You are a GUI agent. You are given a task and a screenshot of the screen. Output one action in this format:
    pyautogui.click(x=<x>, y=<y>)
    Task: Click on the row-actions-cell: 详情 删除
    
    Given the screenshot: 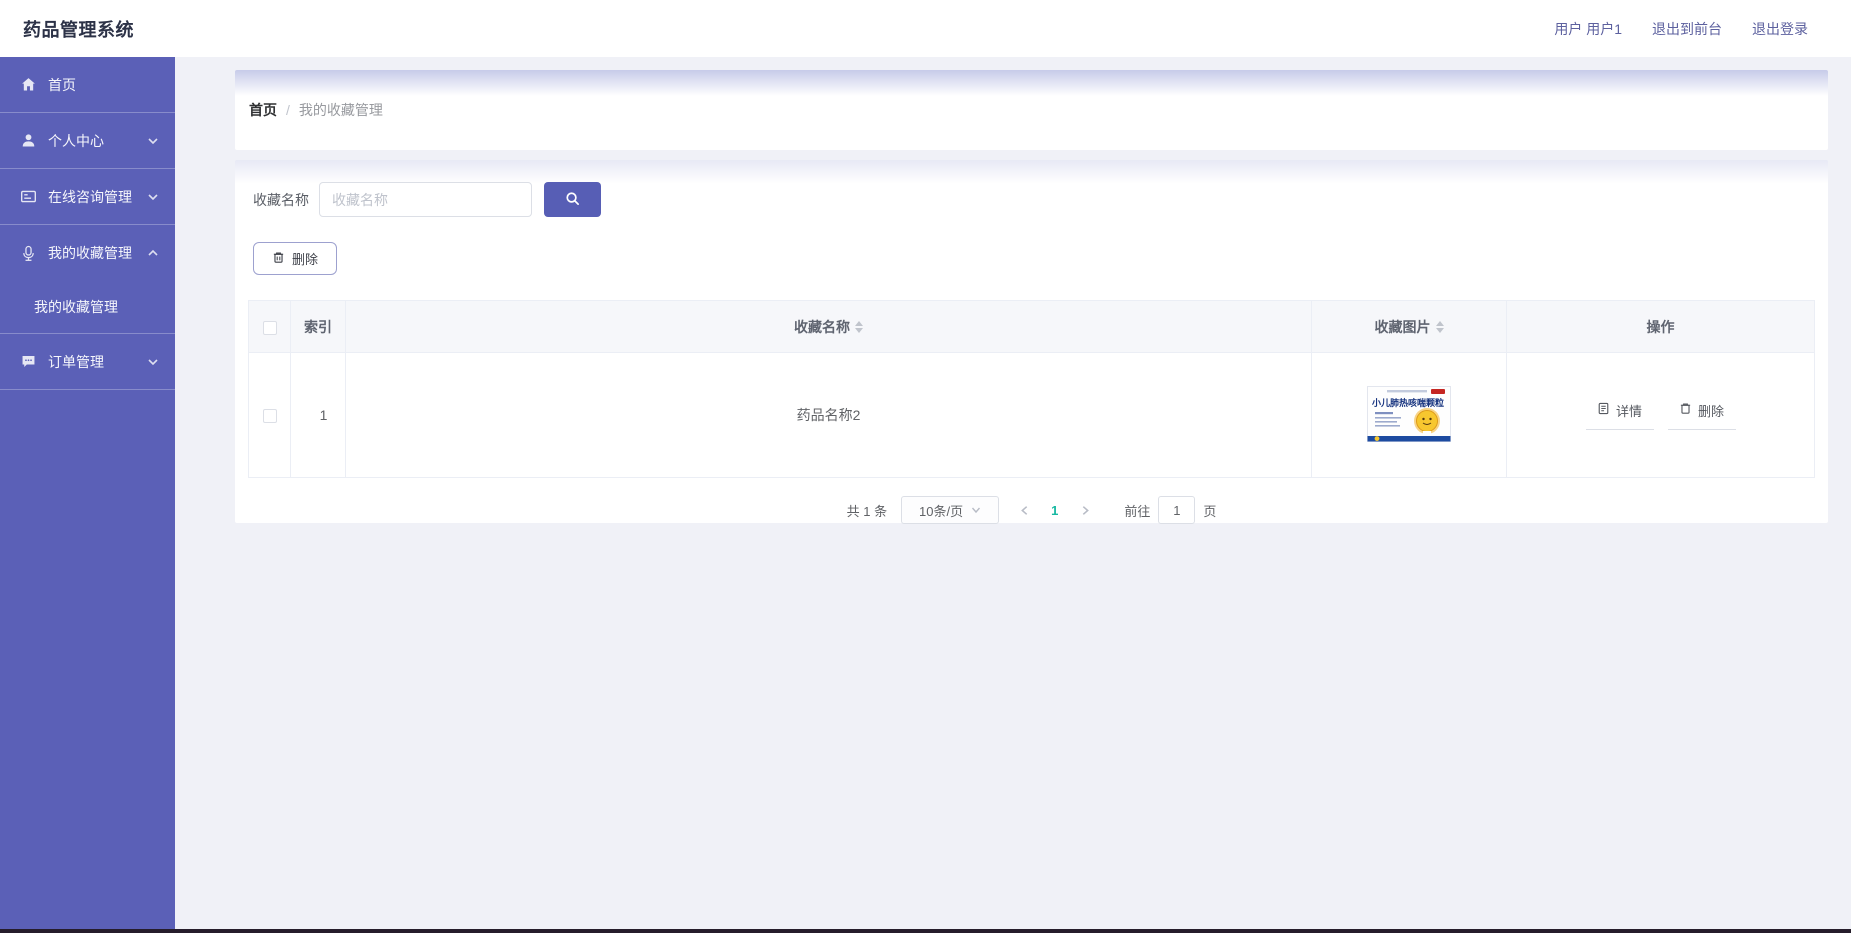 What is the action you would take?
    pyautogui.click(x=1660, y=415)
    